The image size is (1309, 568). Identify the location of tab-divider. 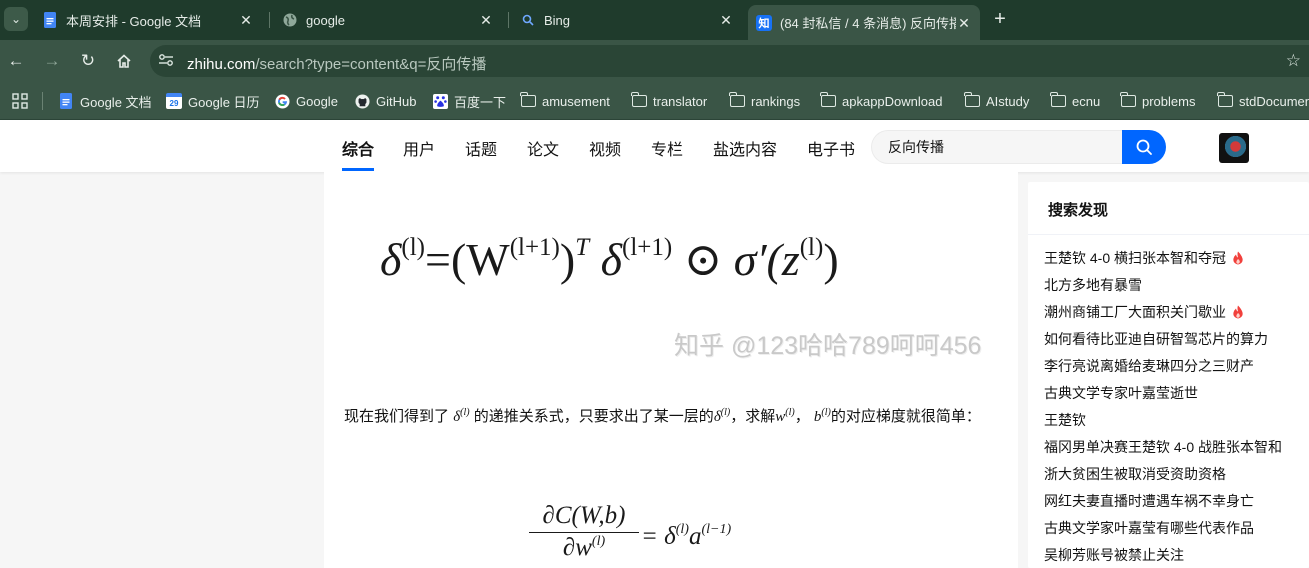
(508, 20).